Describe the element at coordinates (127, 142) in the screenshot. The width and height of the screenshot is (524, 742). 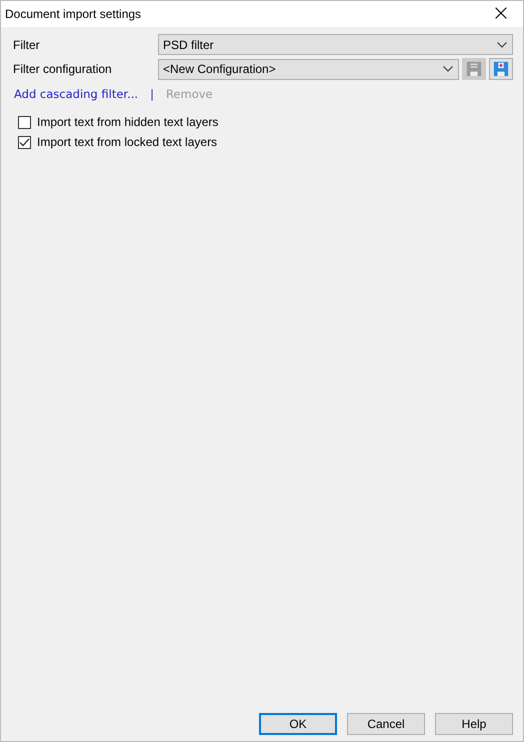
I see `checkbox-label: Import text from locked text layers` at that location.